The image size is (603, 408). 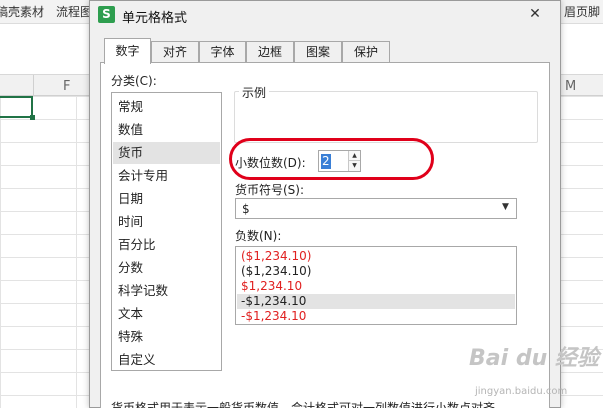 What do you see at coordinates (166, 360) in the screenshot?
I see `category-item-custom: 自定义` at bounding box center [166, 360].